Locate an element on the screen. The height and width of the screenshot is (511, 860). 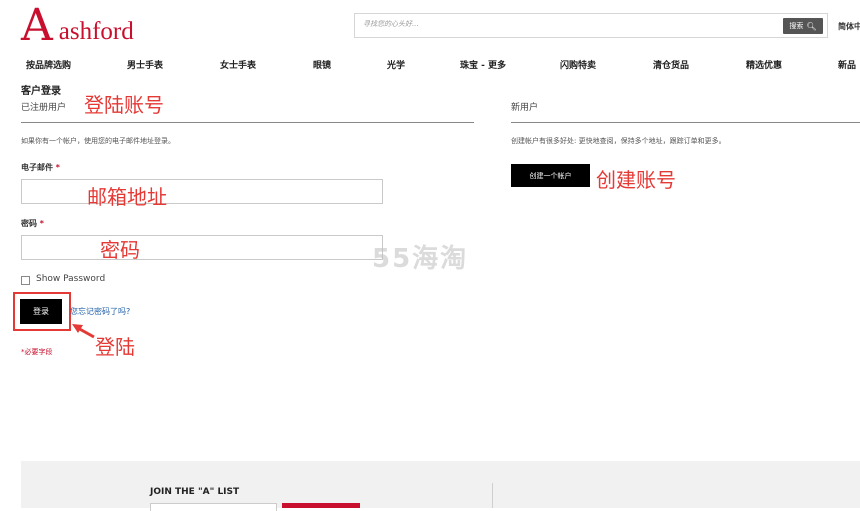
login-button: 登录 is located at coordinates (41, 311).